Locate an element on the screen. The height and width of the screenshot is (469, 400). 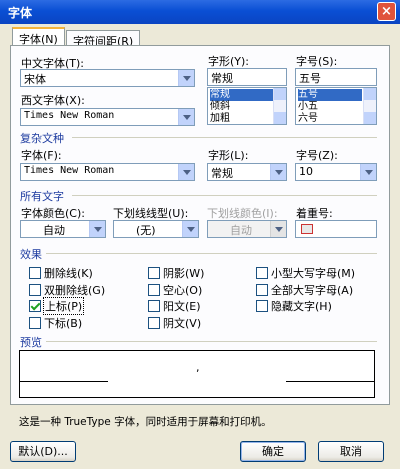
font-style-value: 常规 is located at coordinates (222, 78).